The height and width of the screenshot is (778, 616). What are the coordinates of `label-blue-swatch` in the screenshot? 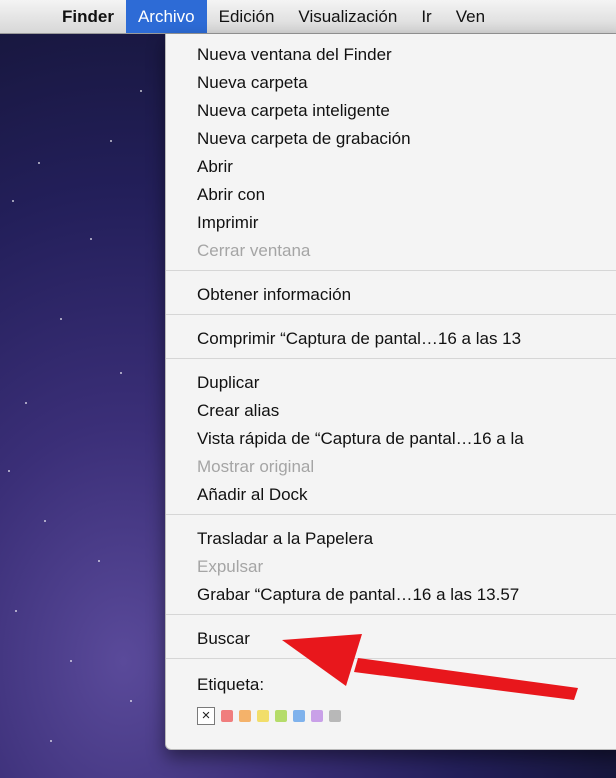 It's located at (299, 716).